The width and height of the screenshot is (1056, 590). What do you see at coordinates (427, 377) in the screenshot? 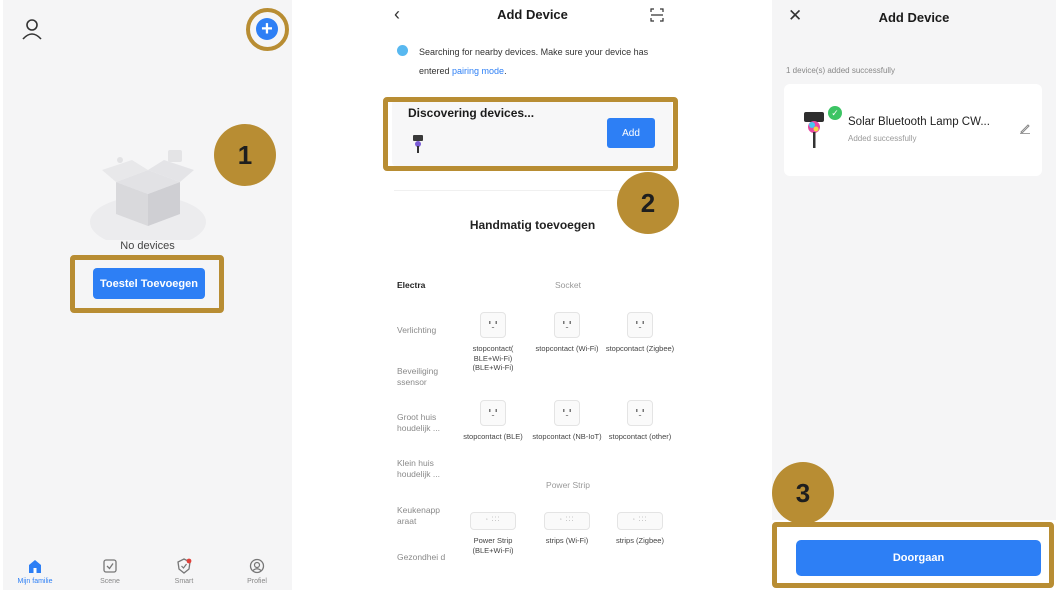
I see `category-beveiliging: Beveiliging ssensor` at bounding box center [427, 377].